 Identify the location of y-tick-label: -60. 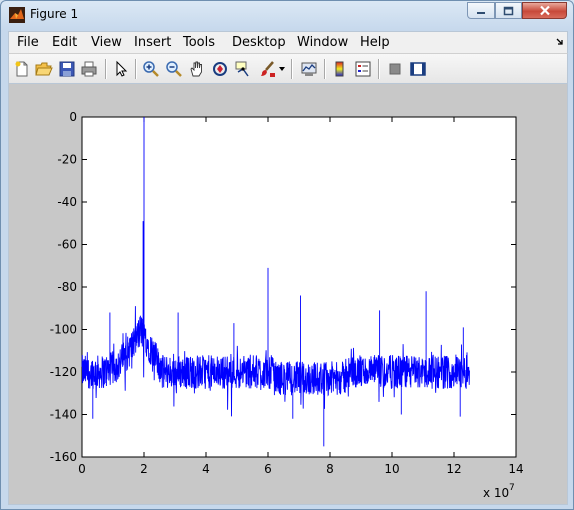
(67, 245).